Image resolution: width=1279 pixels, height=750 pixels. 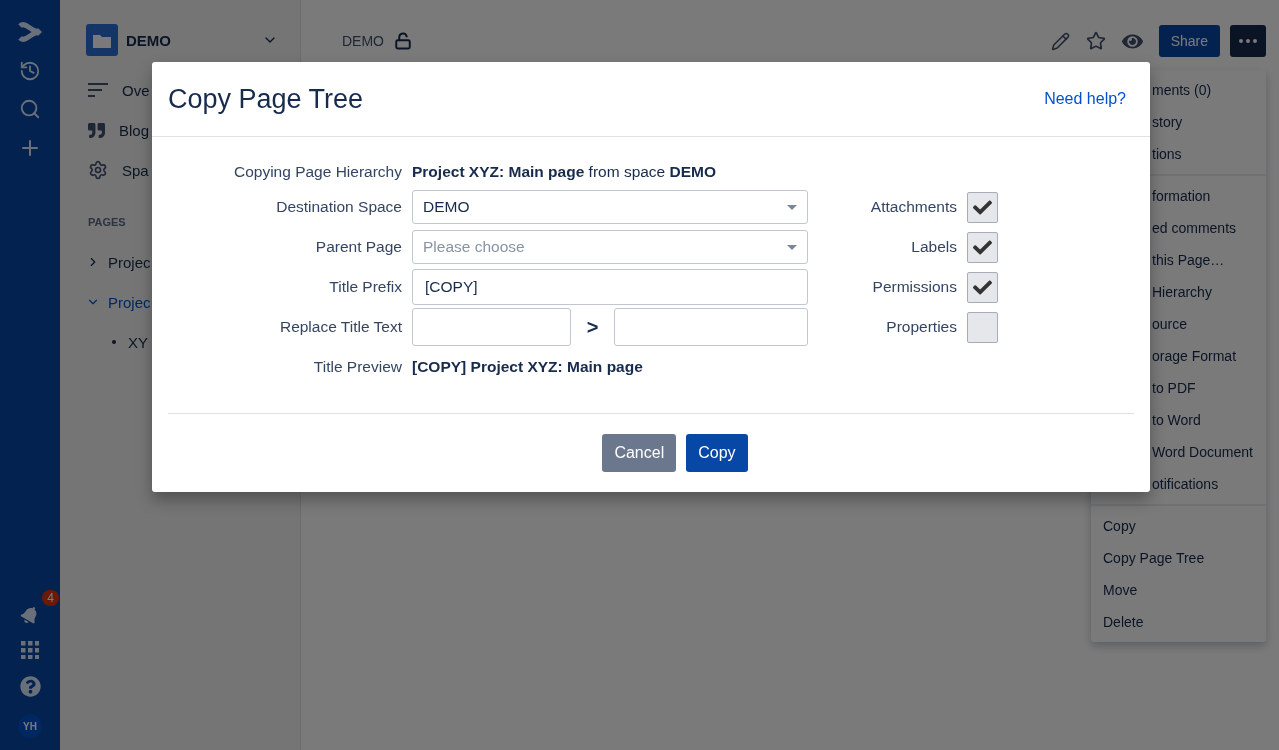 I want to click on field-label: Title Prefix, so click(x=365, y=287).